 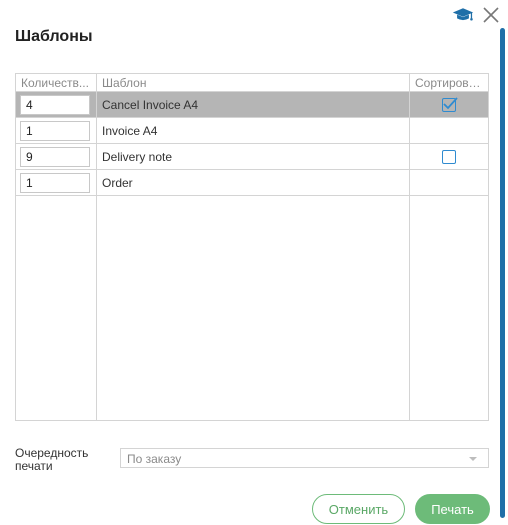 I want to click on graduation-cap-icon, so click(x=463, y=15).